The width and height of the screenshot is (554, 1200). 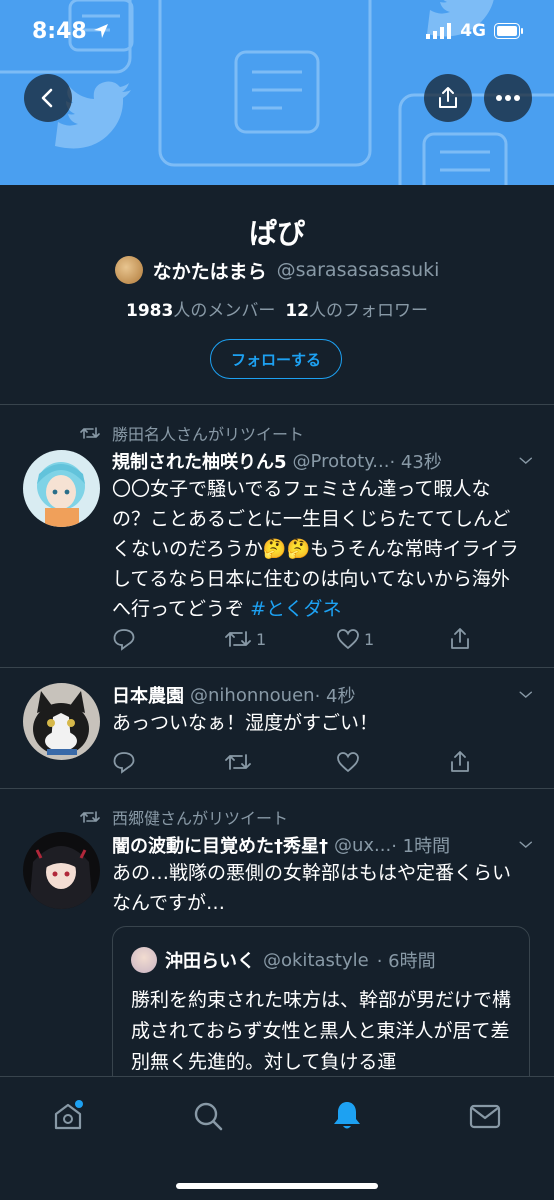 I want to click on author-handle: @nihonnouen, so click(x=252, y=695).